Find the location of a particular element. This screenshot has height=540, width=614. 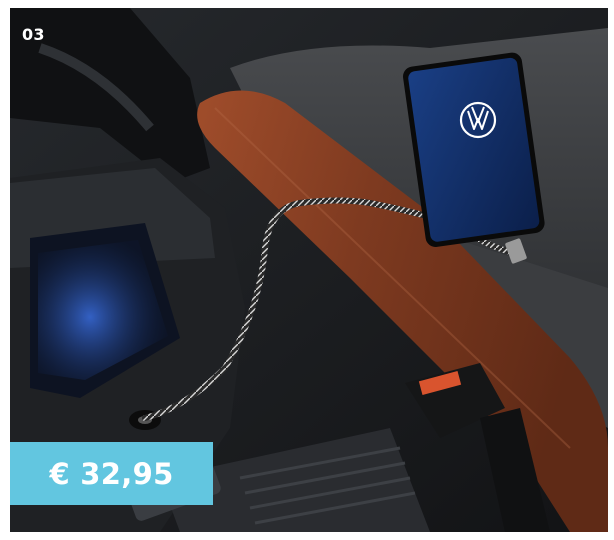

price-label: € 32,95 is located at coordinates (111, 473).